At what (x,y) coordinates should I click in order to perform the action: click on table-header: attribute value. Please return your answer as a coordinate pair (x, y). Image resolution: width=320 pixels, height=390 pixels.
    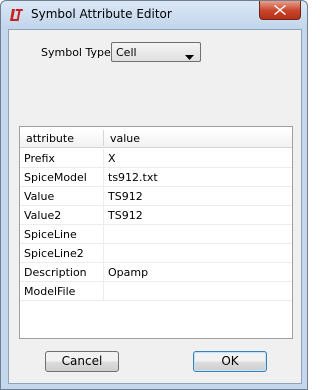
    Looking at the image, I should click on (156, 138).